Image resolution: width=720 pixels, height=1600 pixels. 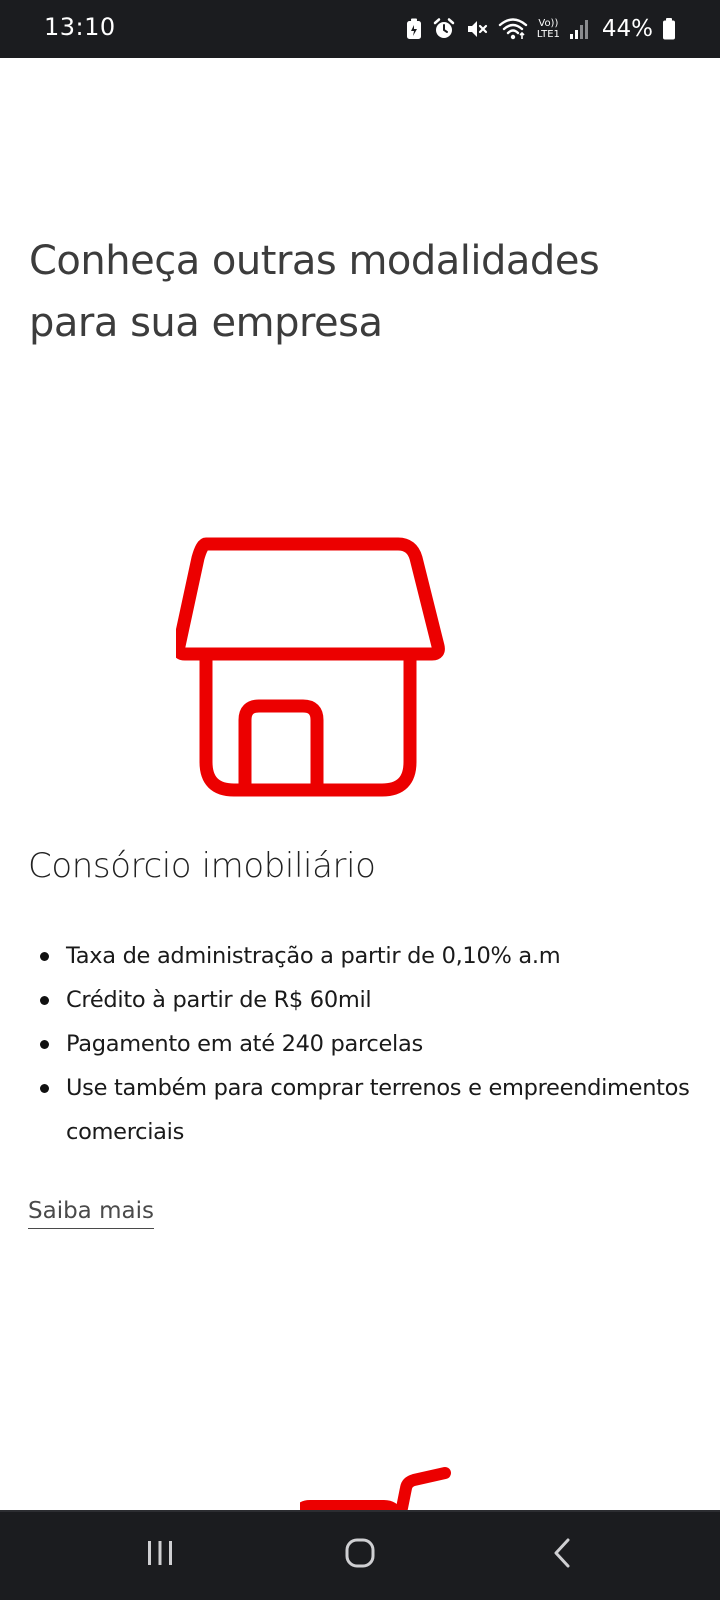 What do you see at coordinates (414, 29) in the screenshot?
I see `battery-saver-icon` at bounding box center [414, 29].